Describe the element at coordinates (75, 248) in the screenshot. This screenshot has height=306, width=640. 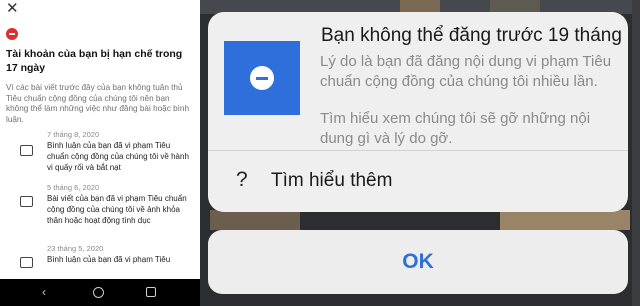
I see `violation-date: 23 tháng 5, 2020` at that location.